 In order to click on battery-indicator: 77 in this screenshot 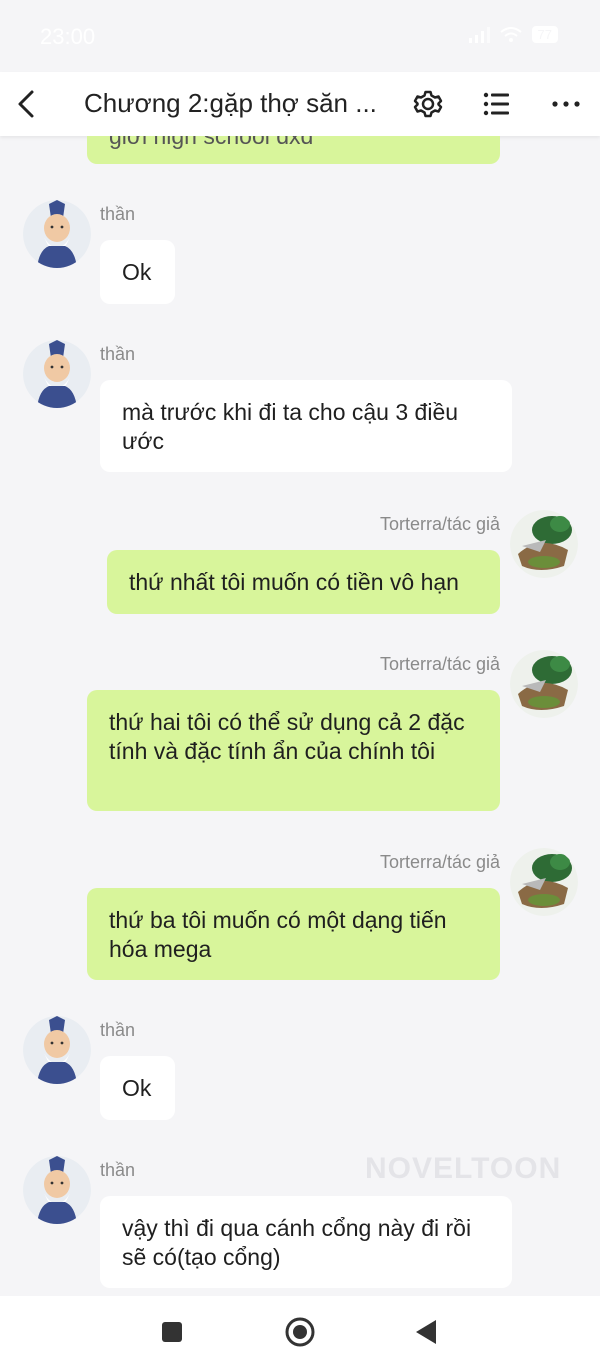, I will do `click(544, 34)`.